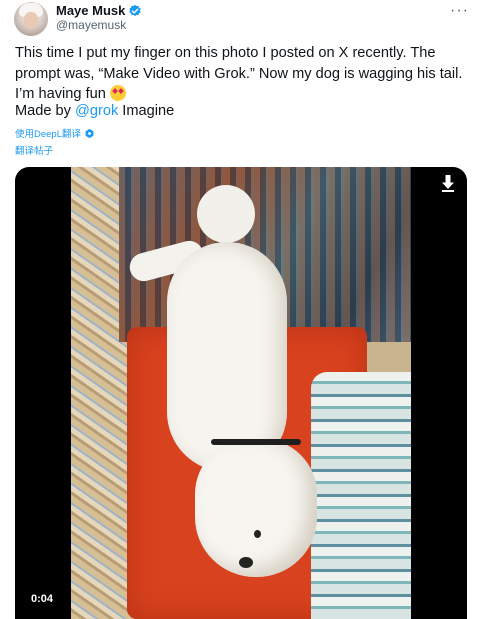  I want to click on grok-mention-link: @grok, so click(96, 111).